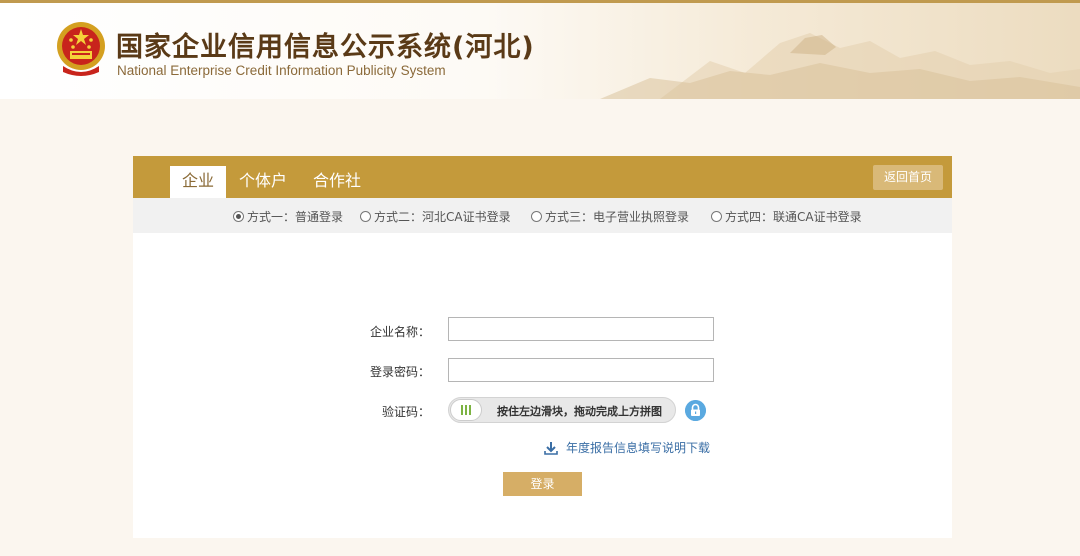 The width and height of the screenshot is (1080, 556). I want to click on download-icon, so click(551, 448).